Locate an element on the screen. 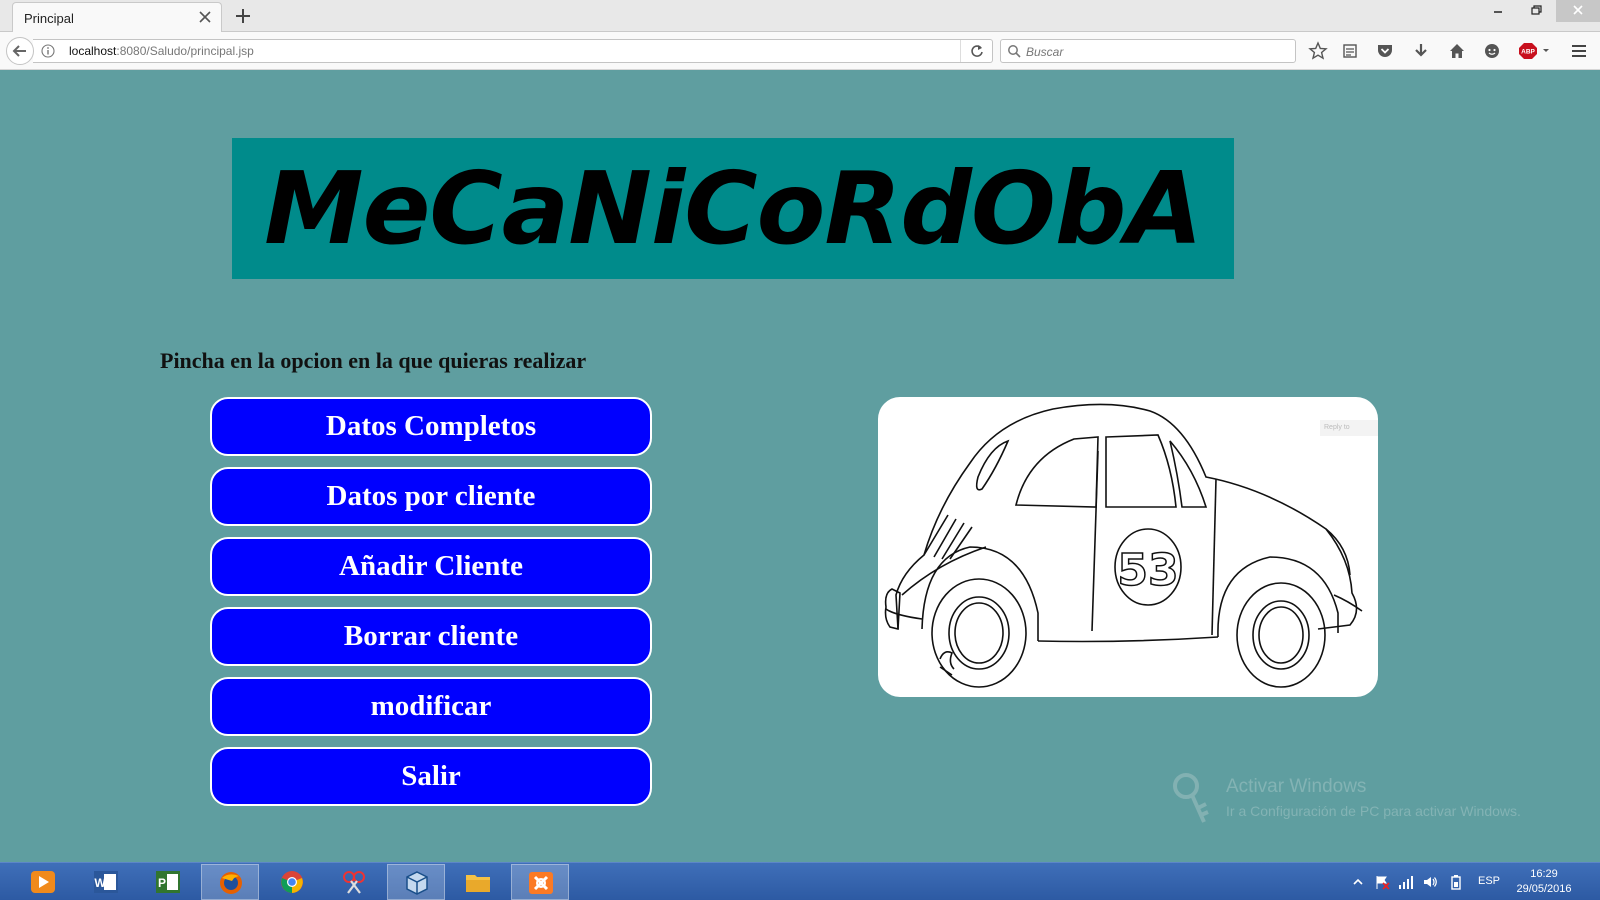  anadir-cliente-button: Añadir Cliente is located at coordinates (431, 566).